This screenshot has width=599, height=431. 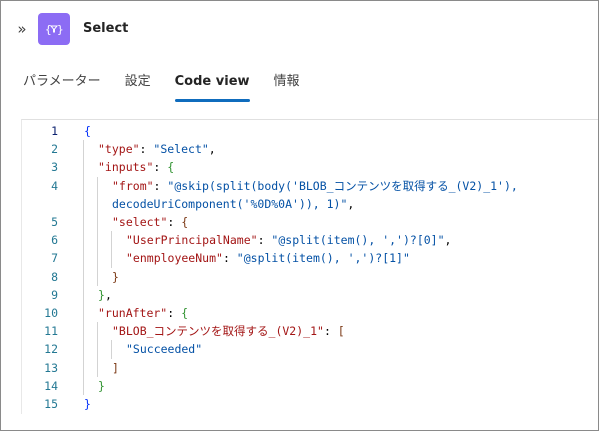 What do you see at coordinates (310, 277) in the screenshot?
I see `code-line: 8}` at bounding box center [310, 277].